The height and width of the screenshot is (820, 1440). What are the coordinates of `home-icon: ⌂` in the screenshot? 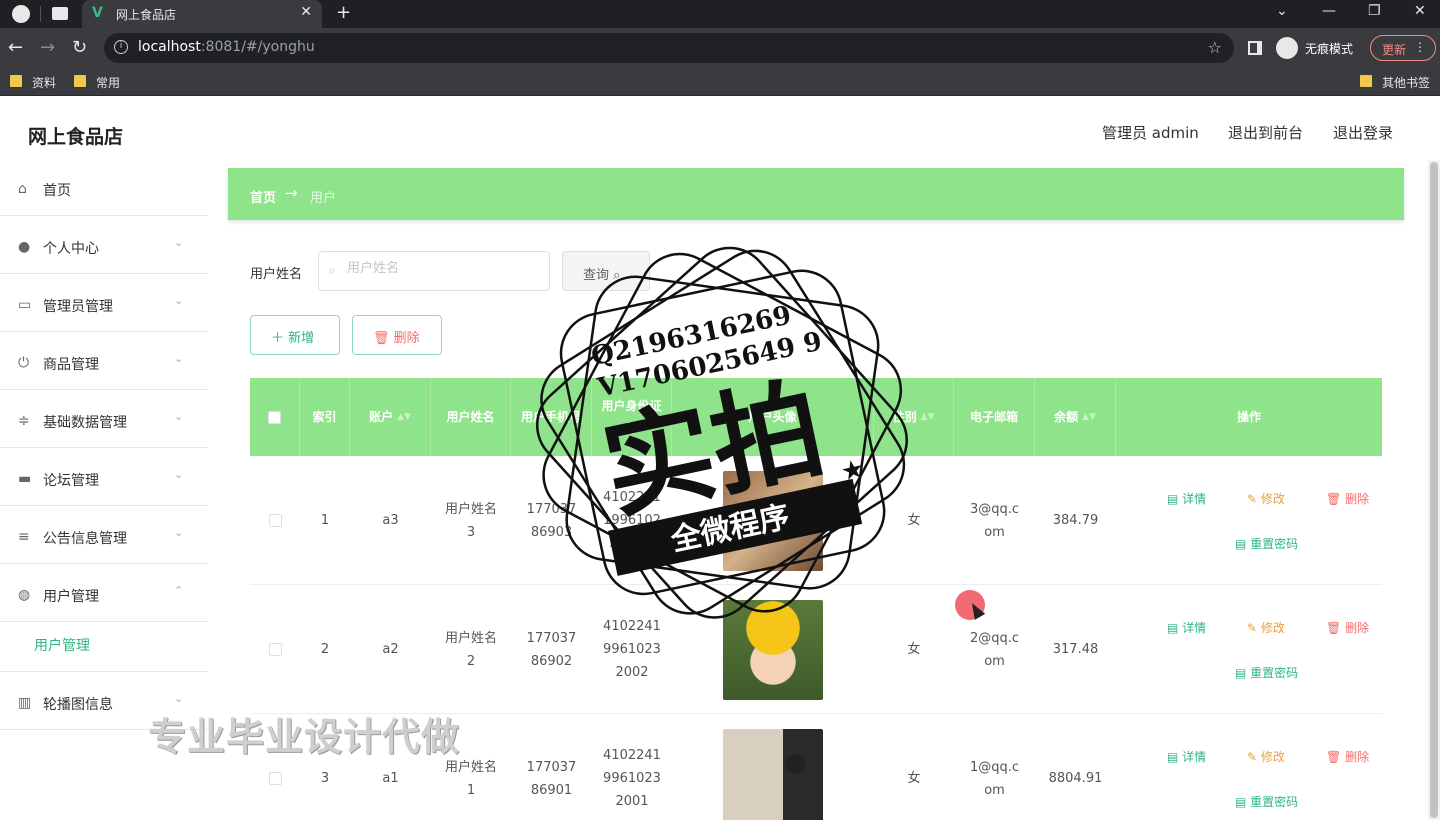 It's located at (22, 189).